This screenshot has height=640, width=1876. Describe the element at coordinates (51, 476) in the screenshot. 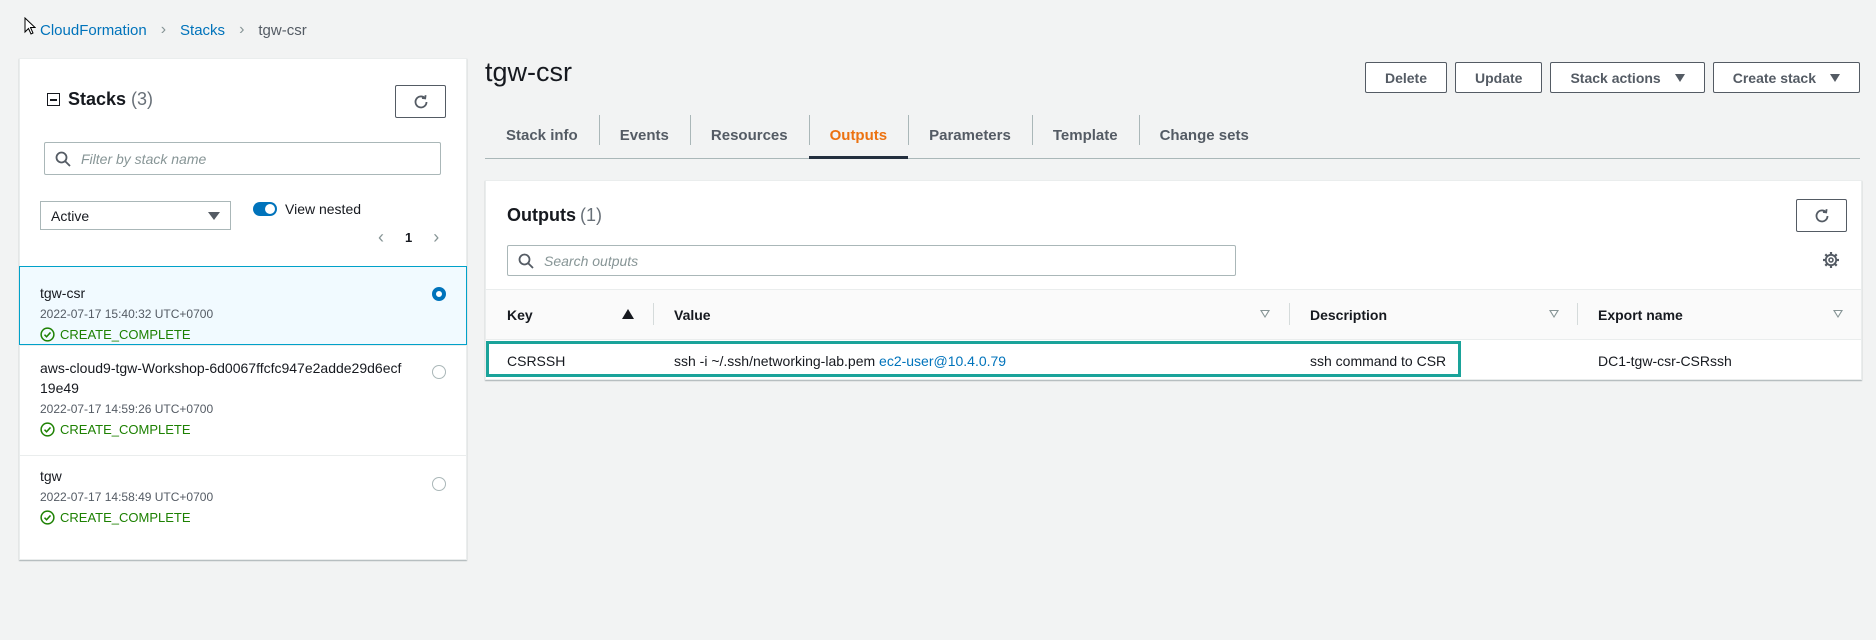

I see `stack-name: tgw` at that location.